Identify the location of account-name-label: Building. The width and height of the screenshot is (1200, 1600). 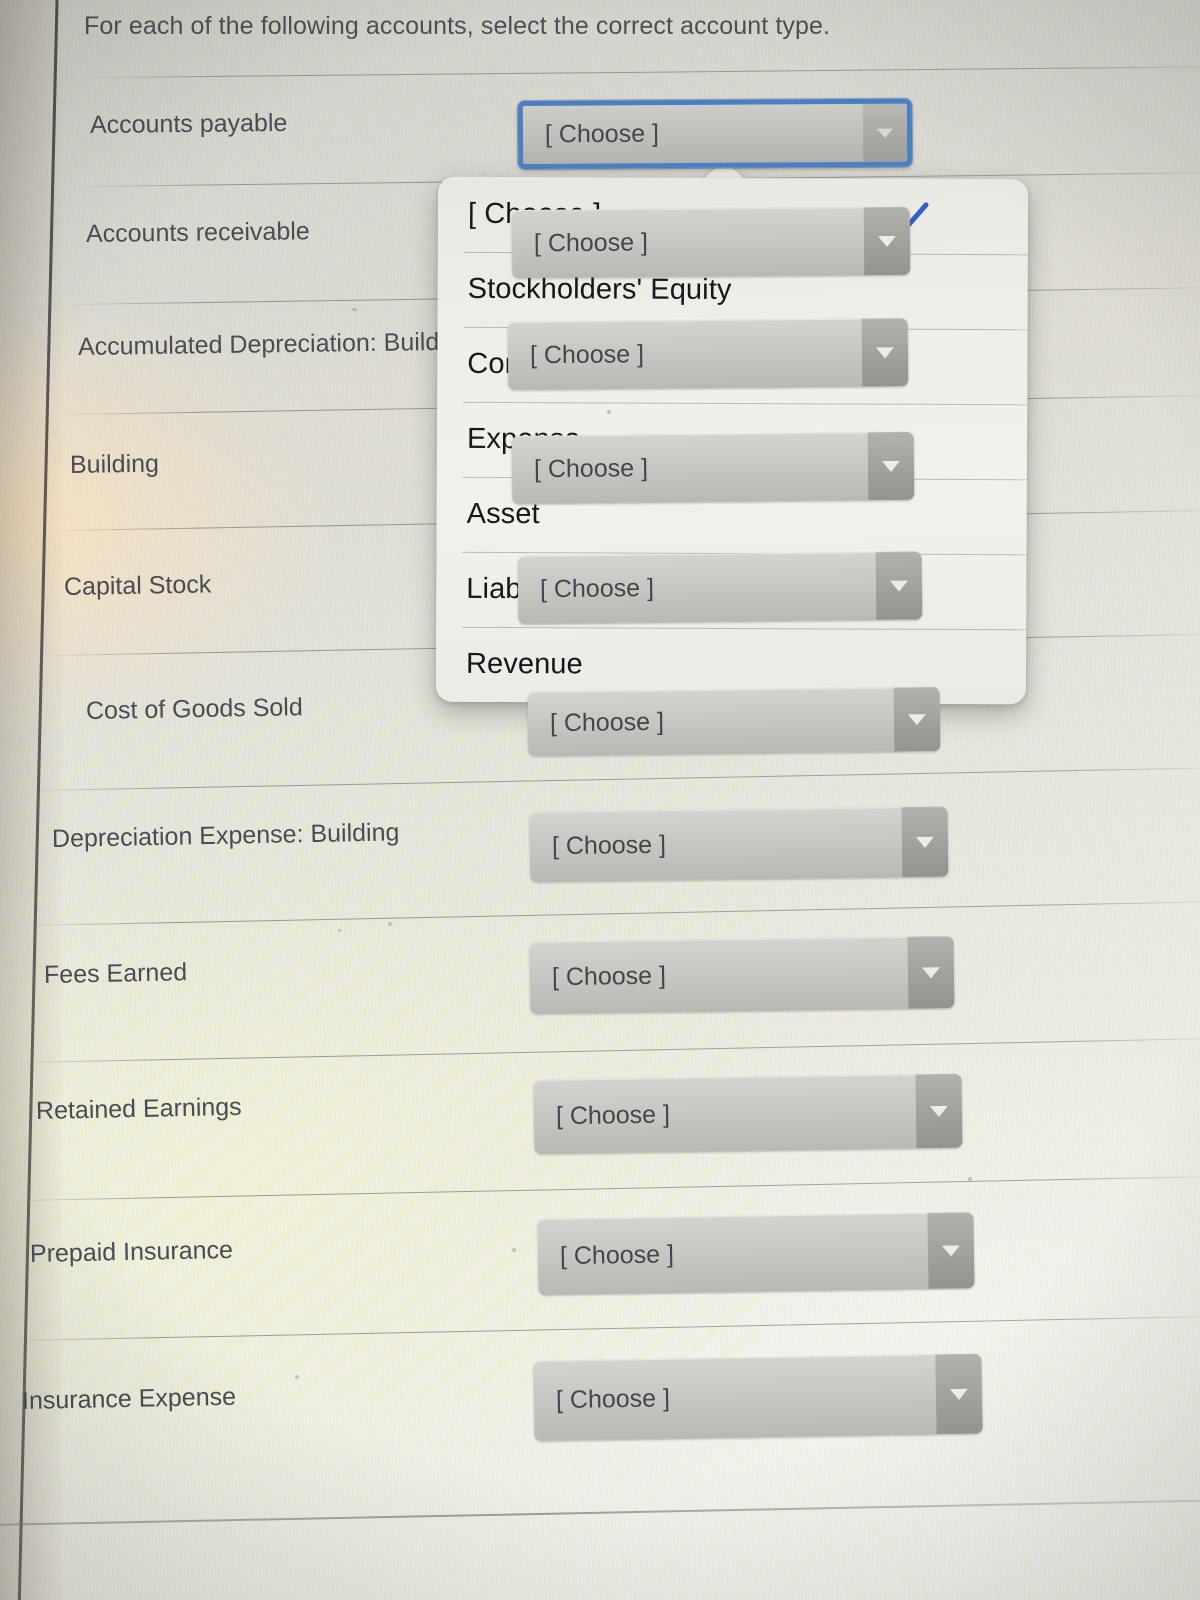
(114, 464).